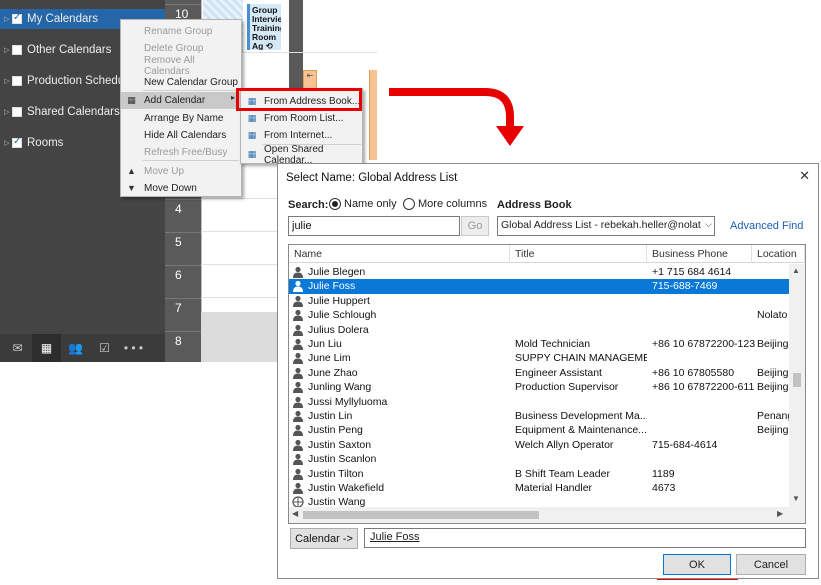  I want to click on close-icon: ✕, so click(804, 176).